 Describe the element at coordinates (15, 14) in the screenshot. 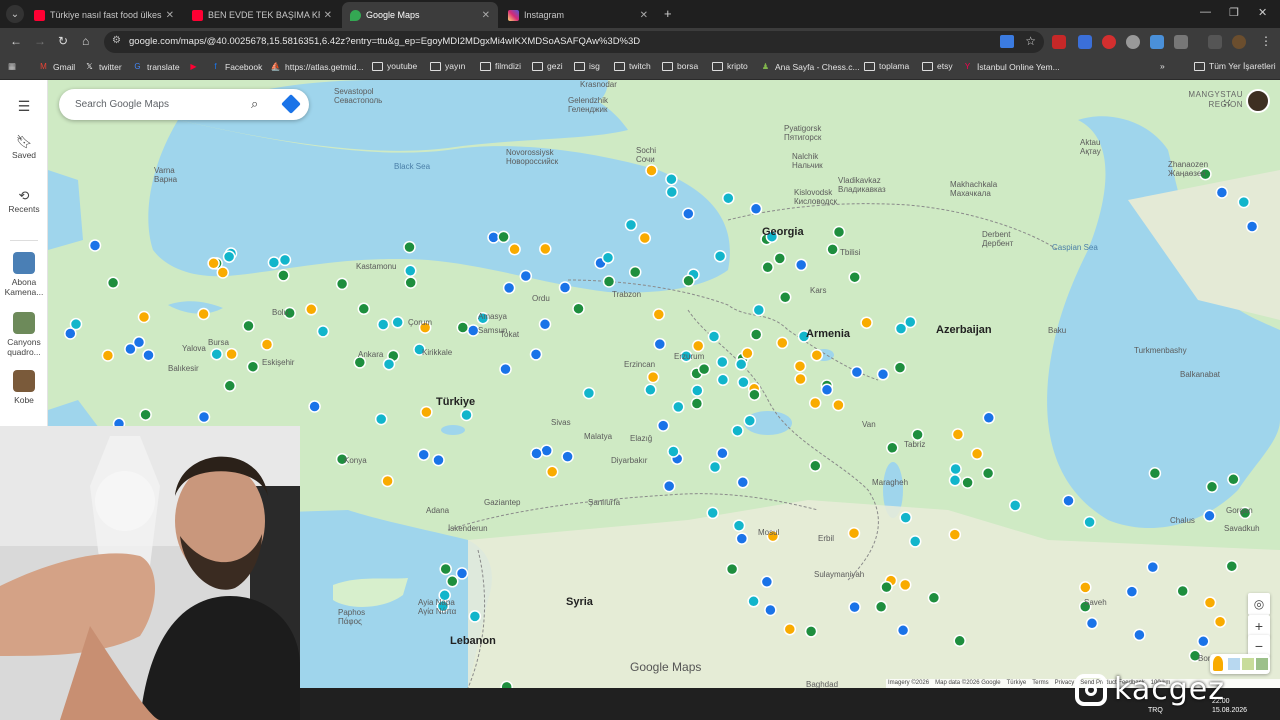

I see `tab-search-button: ⌄` at that location.